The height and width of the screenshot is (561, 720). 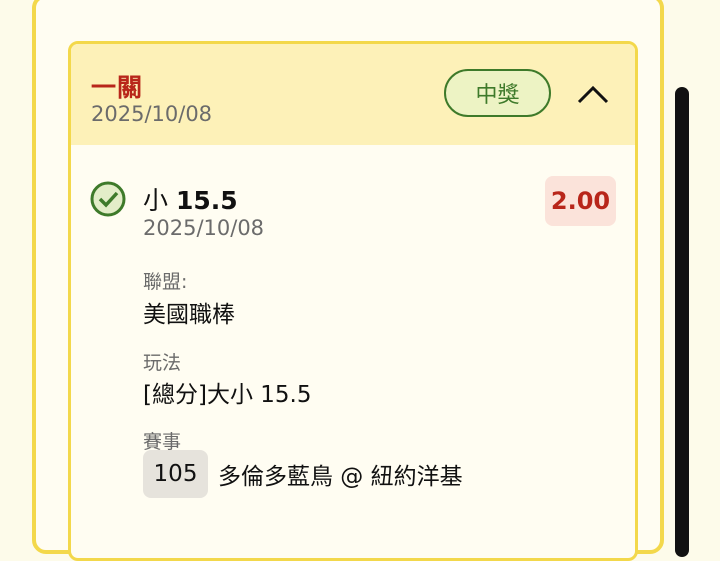 What do you see at coordinates (340, 477) in the screenshot?
I see `event-name: 多倫多藍鳥 @ 紐約洋基` at bounding box center [340, 477].